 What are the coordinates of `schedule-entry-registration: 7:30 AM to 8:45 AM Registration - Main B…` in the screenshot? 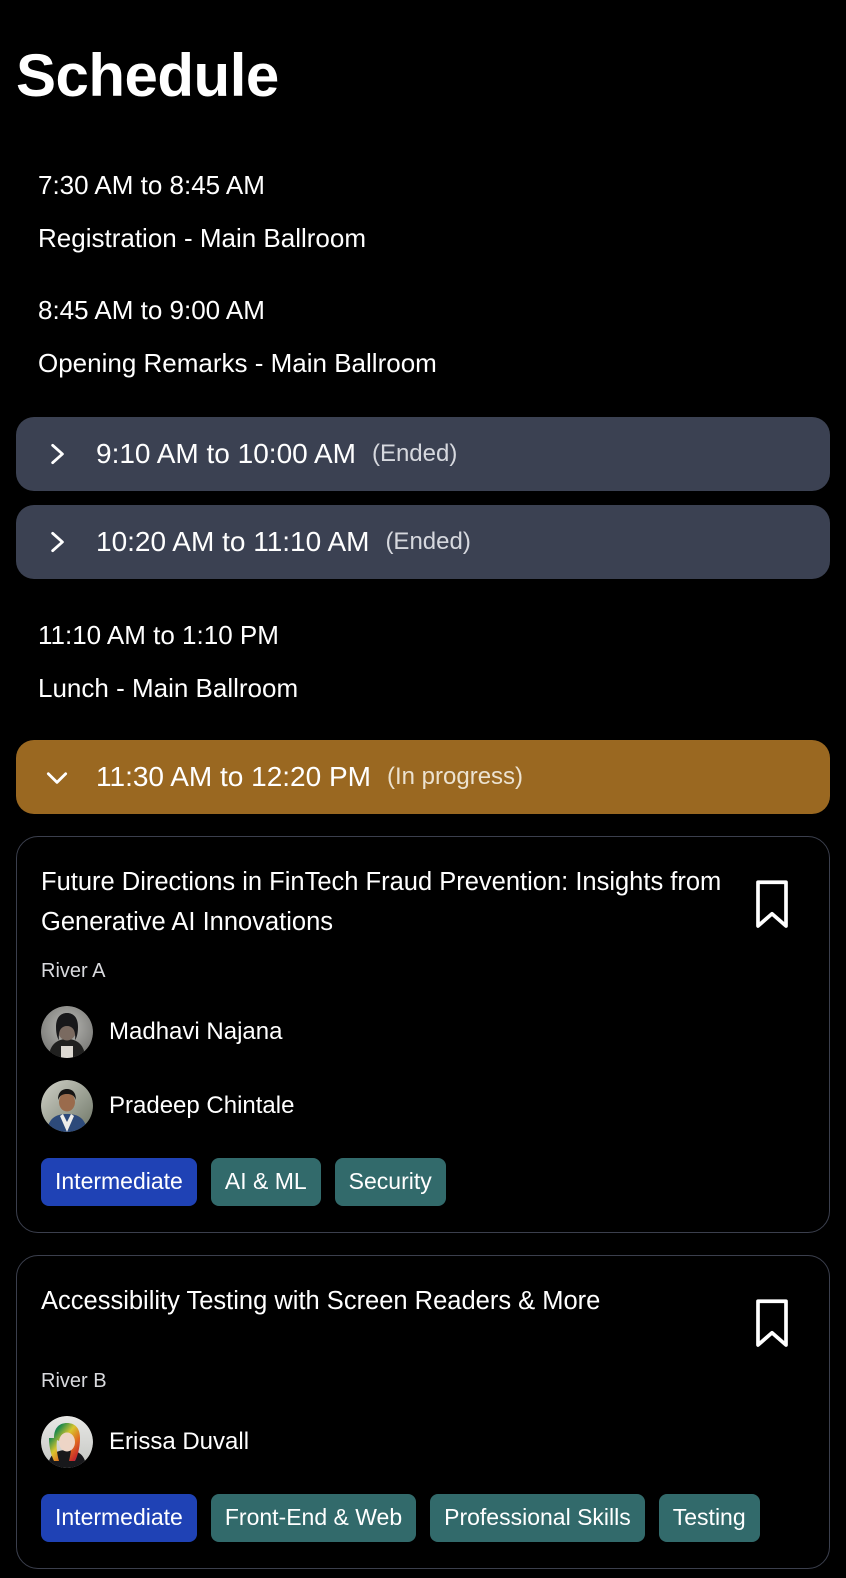 It's located at (423, 211).